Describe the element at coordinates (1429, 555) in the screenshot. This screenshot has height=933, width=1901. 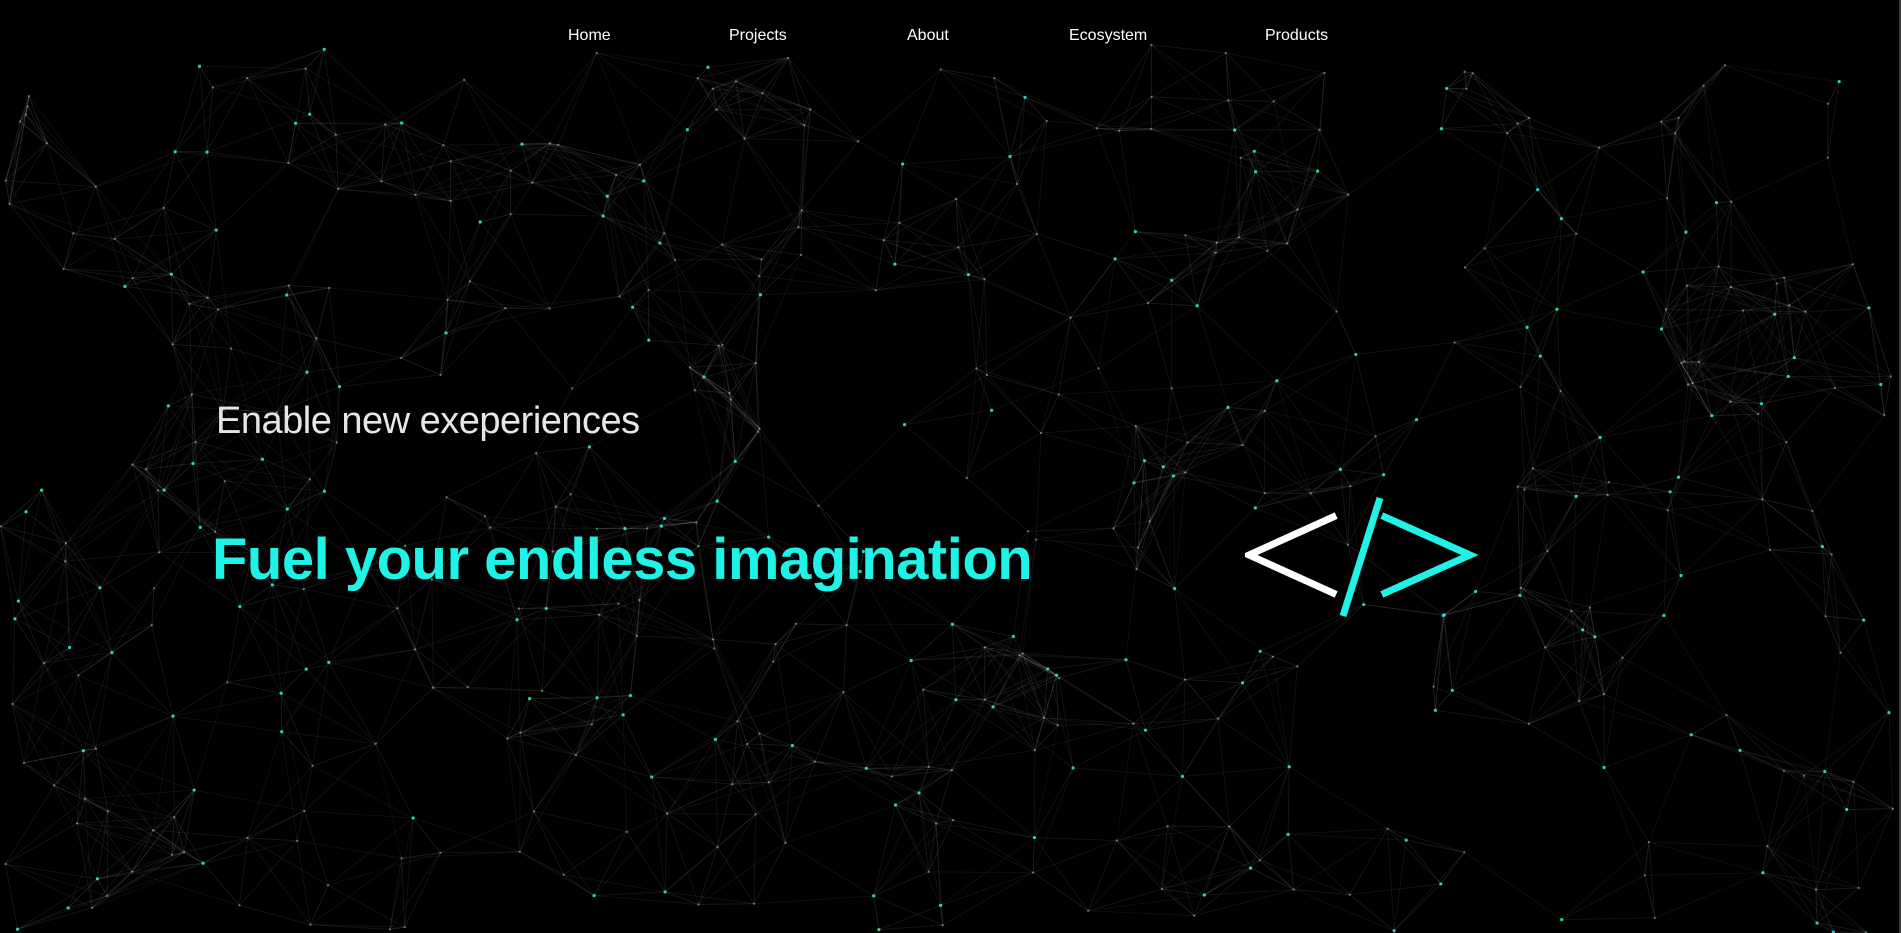
I see `code-bracket-right` at that location.